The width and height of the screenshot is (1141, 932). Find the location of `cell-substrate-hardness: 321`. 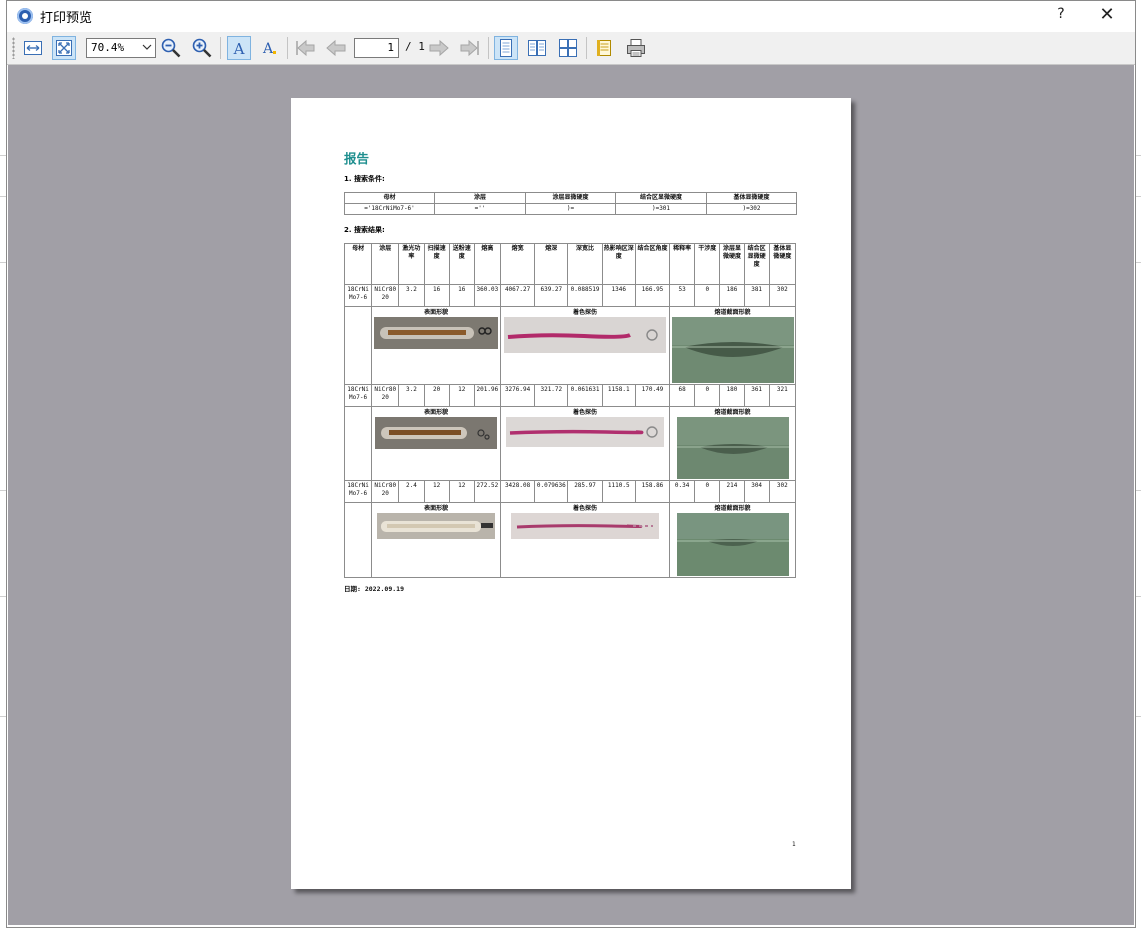

cell-substrate-hardness: 321 is located at coordinates (782, 395).